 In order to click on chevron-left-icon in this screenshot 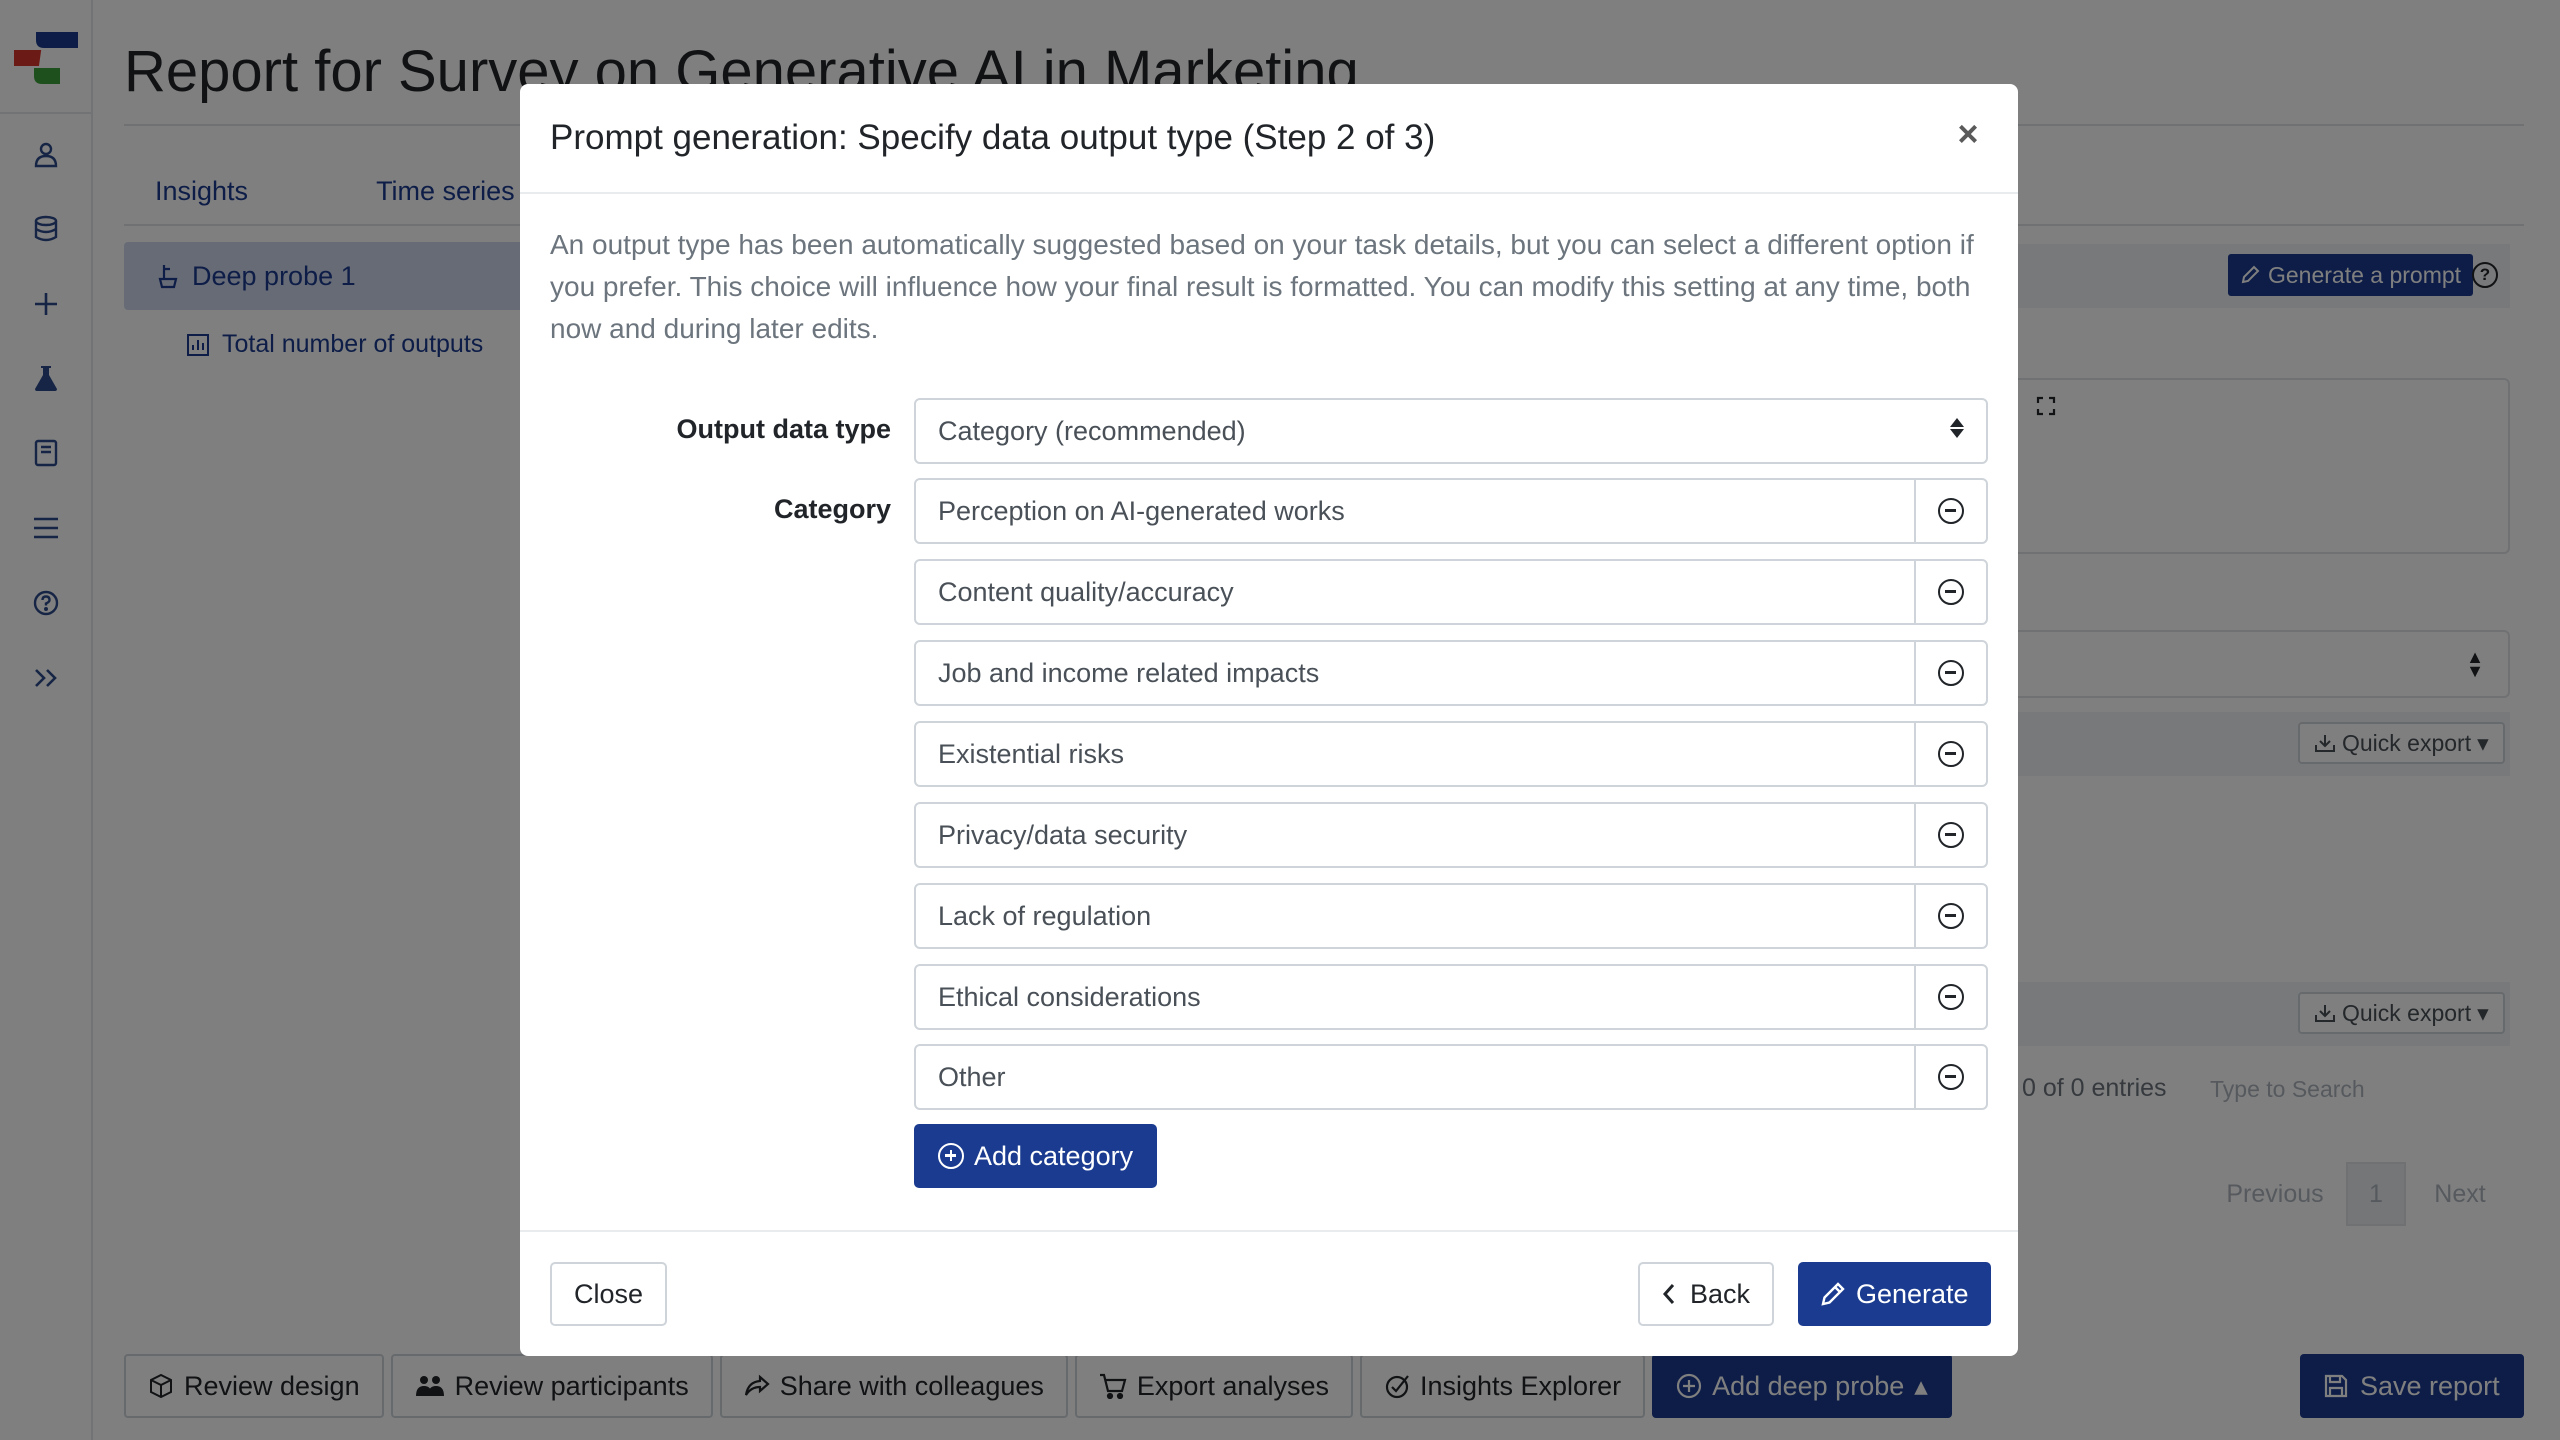, I will do `click(1668, 1294)`.